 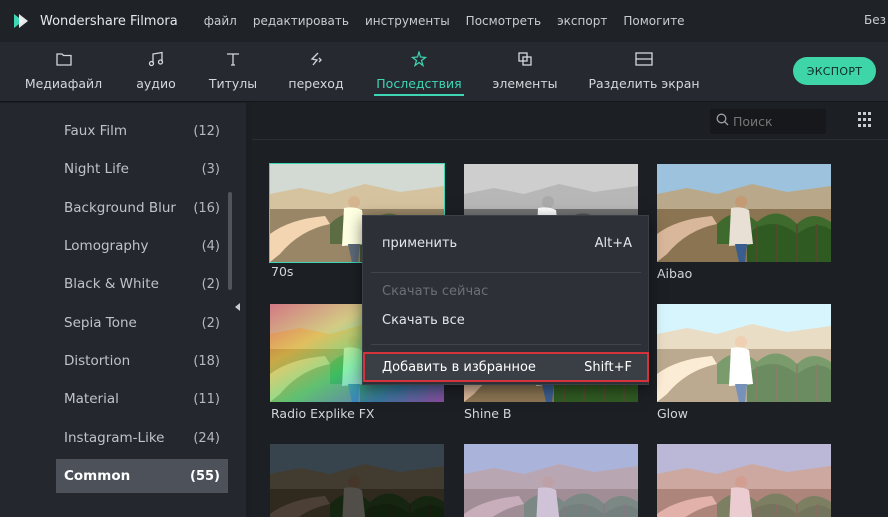 I want to click on context-menu-download-all: Скачать все, so click(x=507, y=320).